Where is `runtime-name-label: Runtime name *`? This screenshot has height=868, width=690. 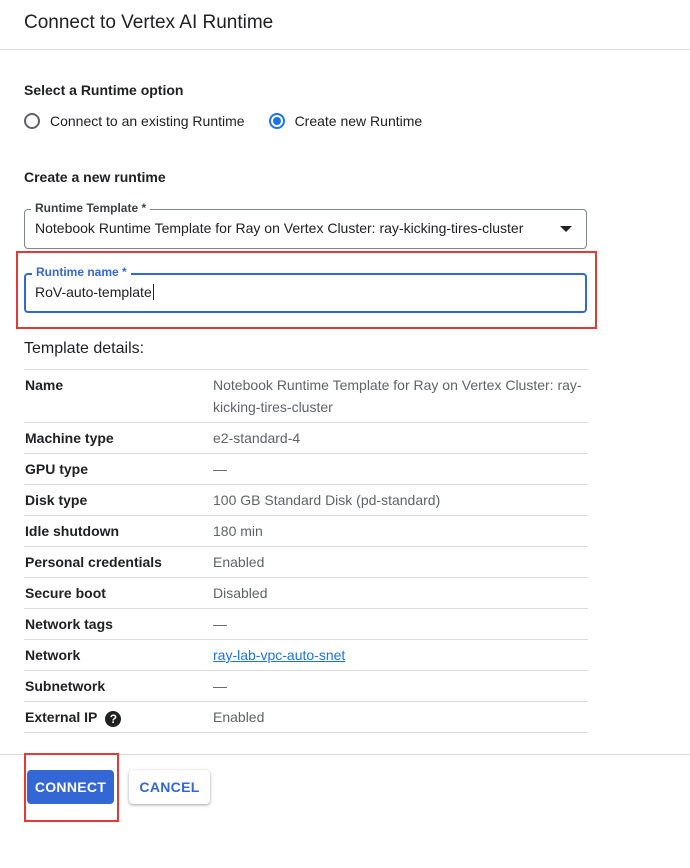 runtime-name-label: Runtime name * is located at coordinates (81, 272).